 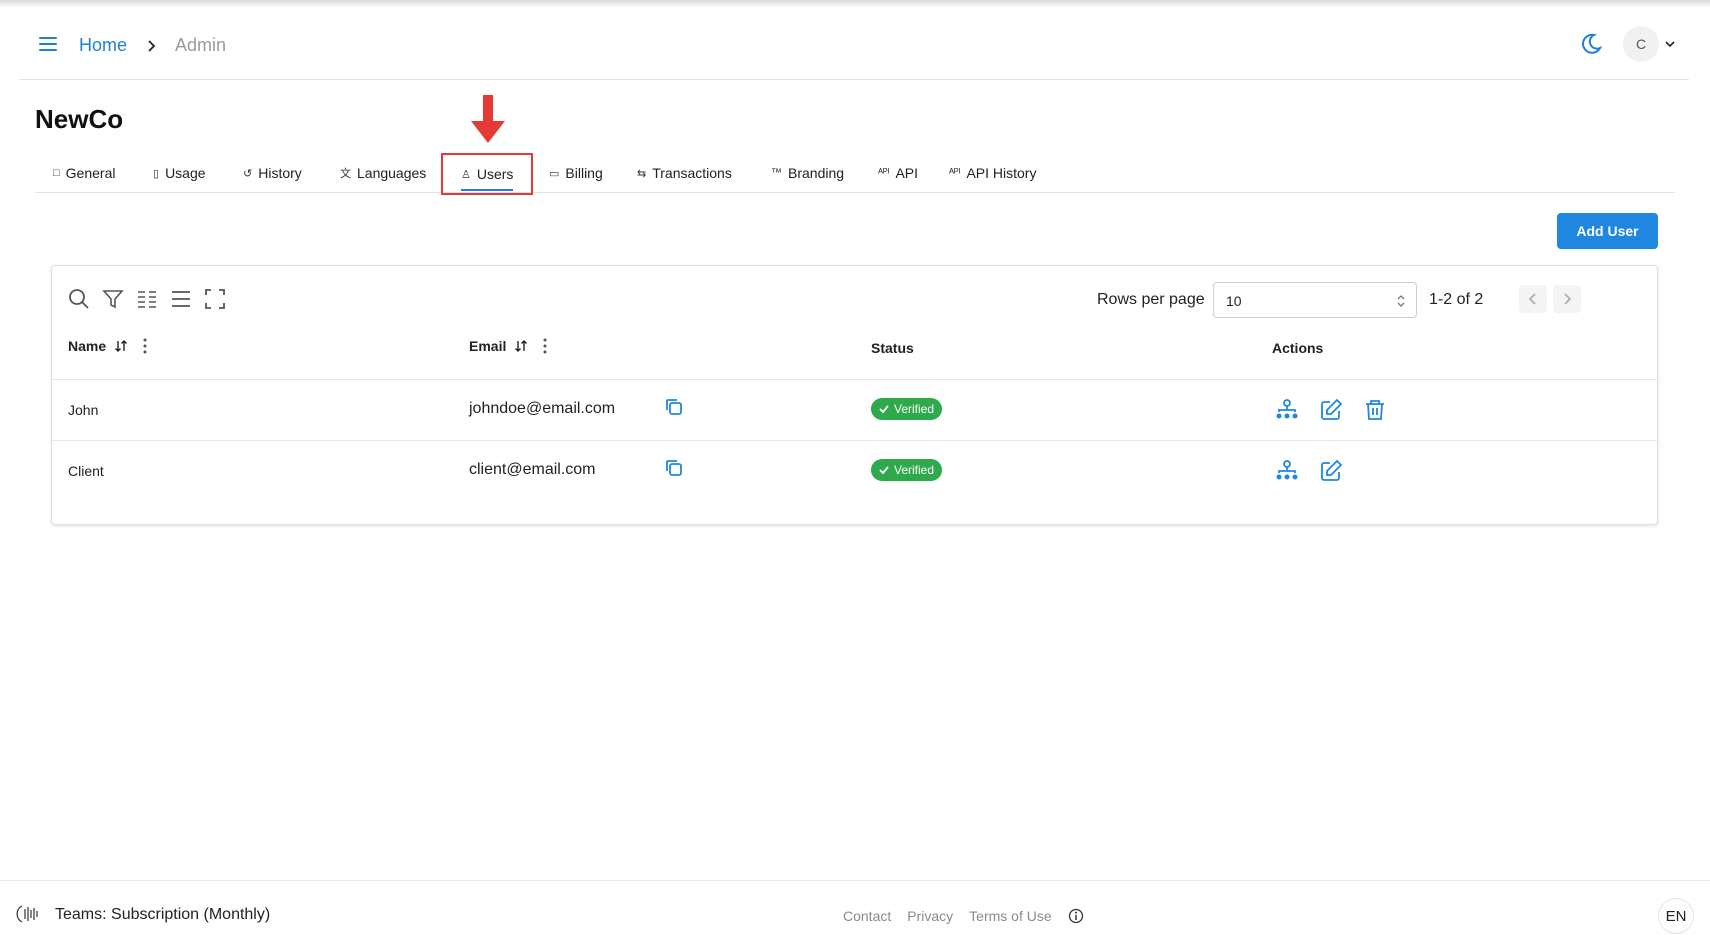 What do you see at coordinates (776, 173) in the screenshot?
I see `branding-icon: ™` at bounding box center [776, 173].